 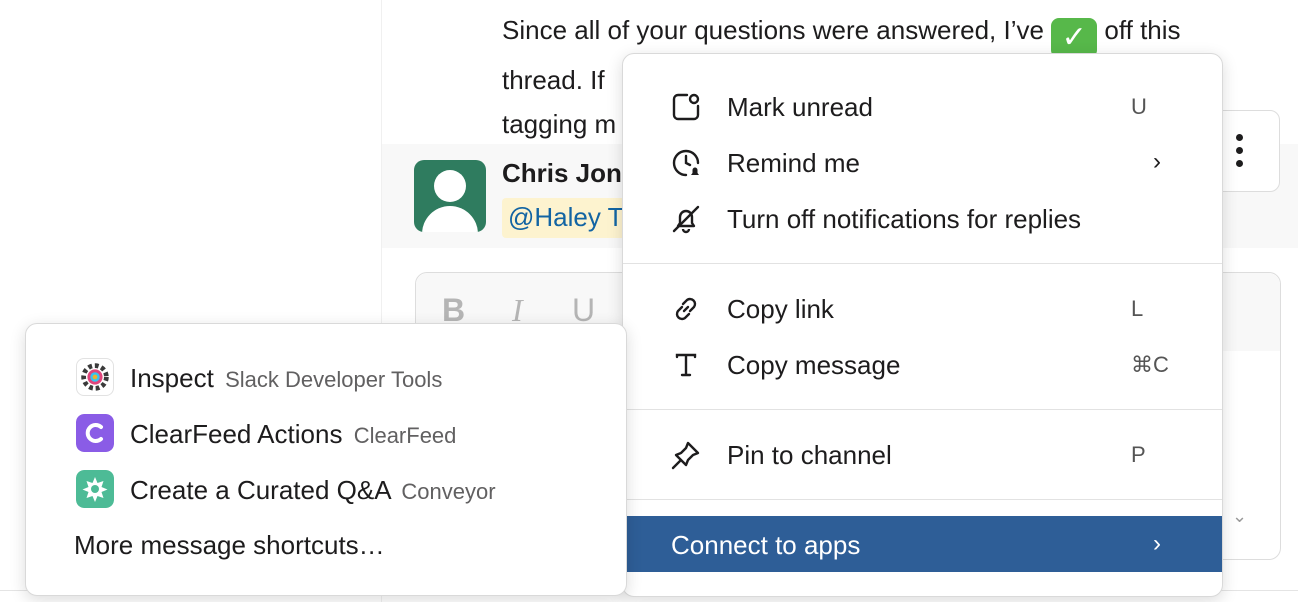 What do you see at coordinates (405, 435) in the screenshot?
I see `app-provider: ClearFeed` at bounding box center [405, 435].